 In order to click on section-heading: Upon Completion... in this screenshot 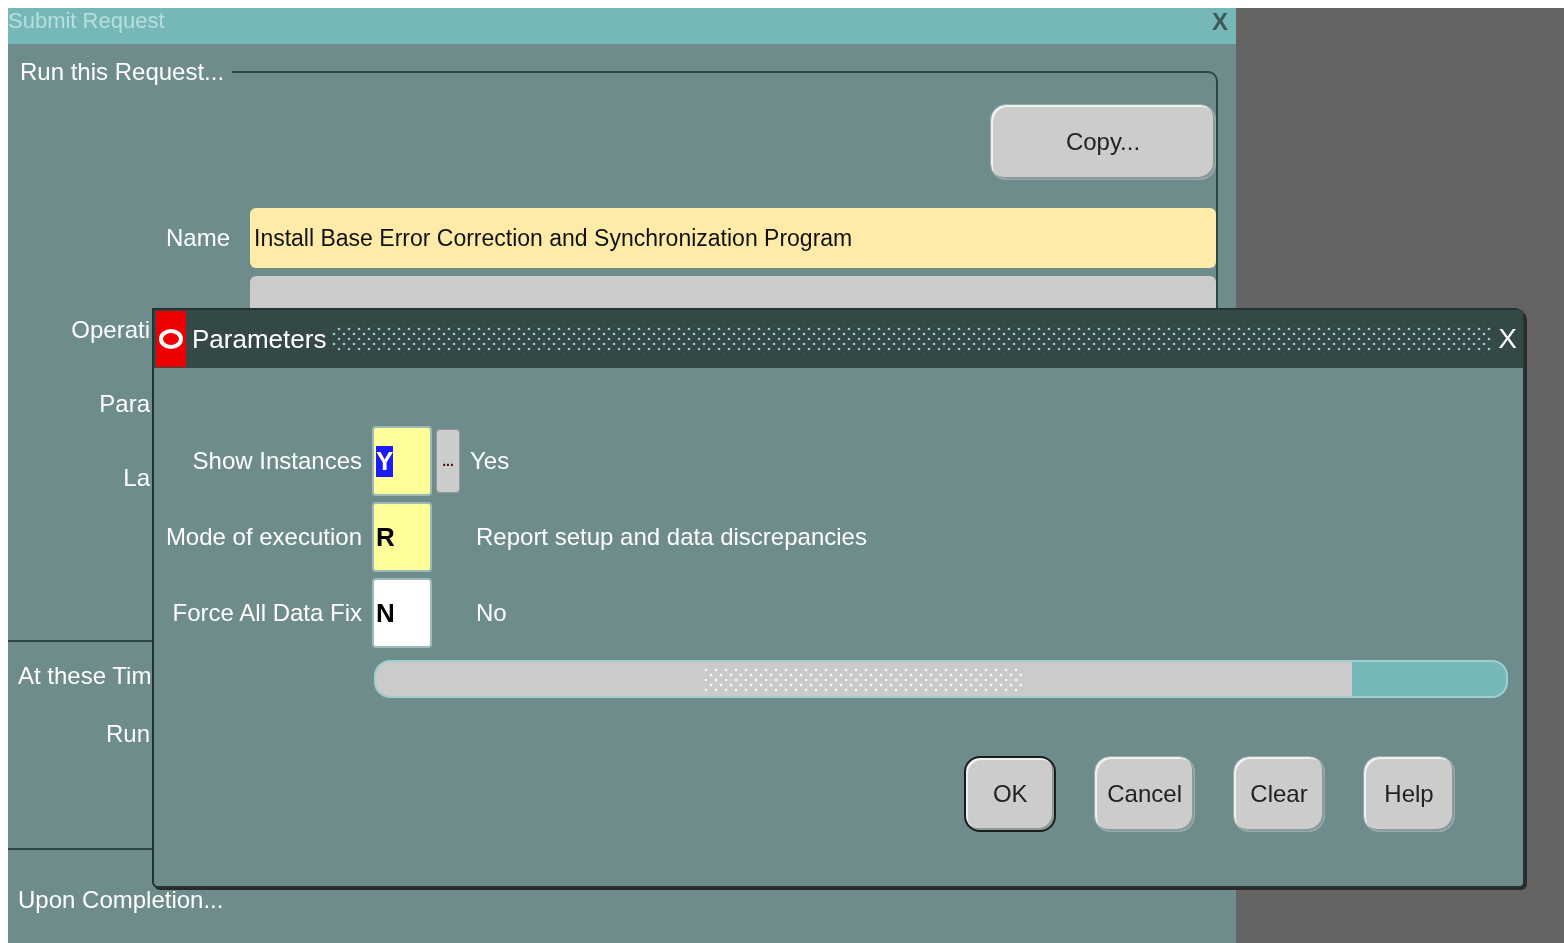, I will do `click(121, 900)`.